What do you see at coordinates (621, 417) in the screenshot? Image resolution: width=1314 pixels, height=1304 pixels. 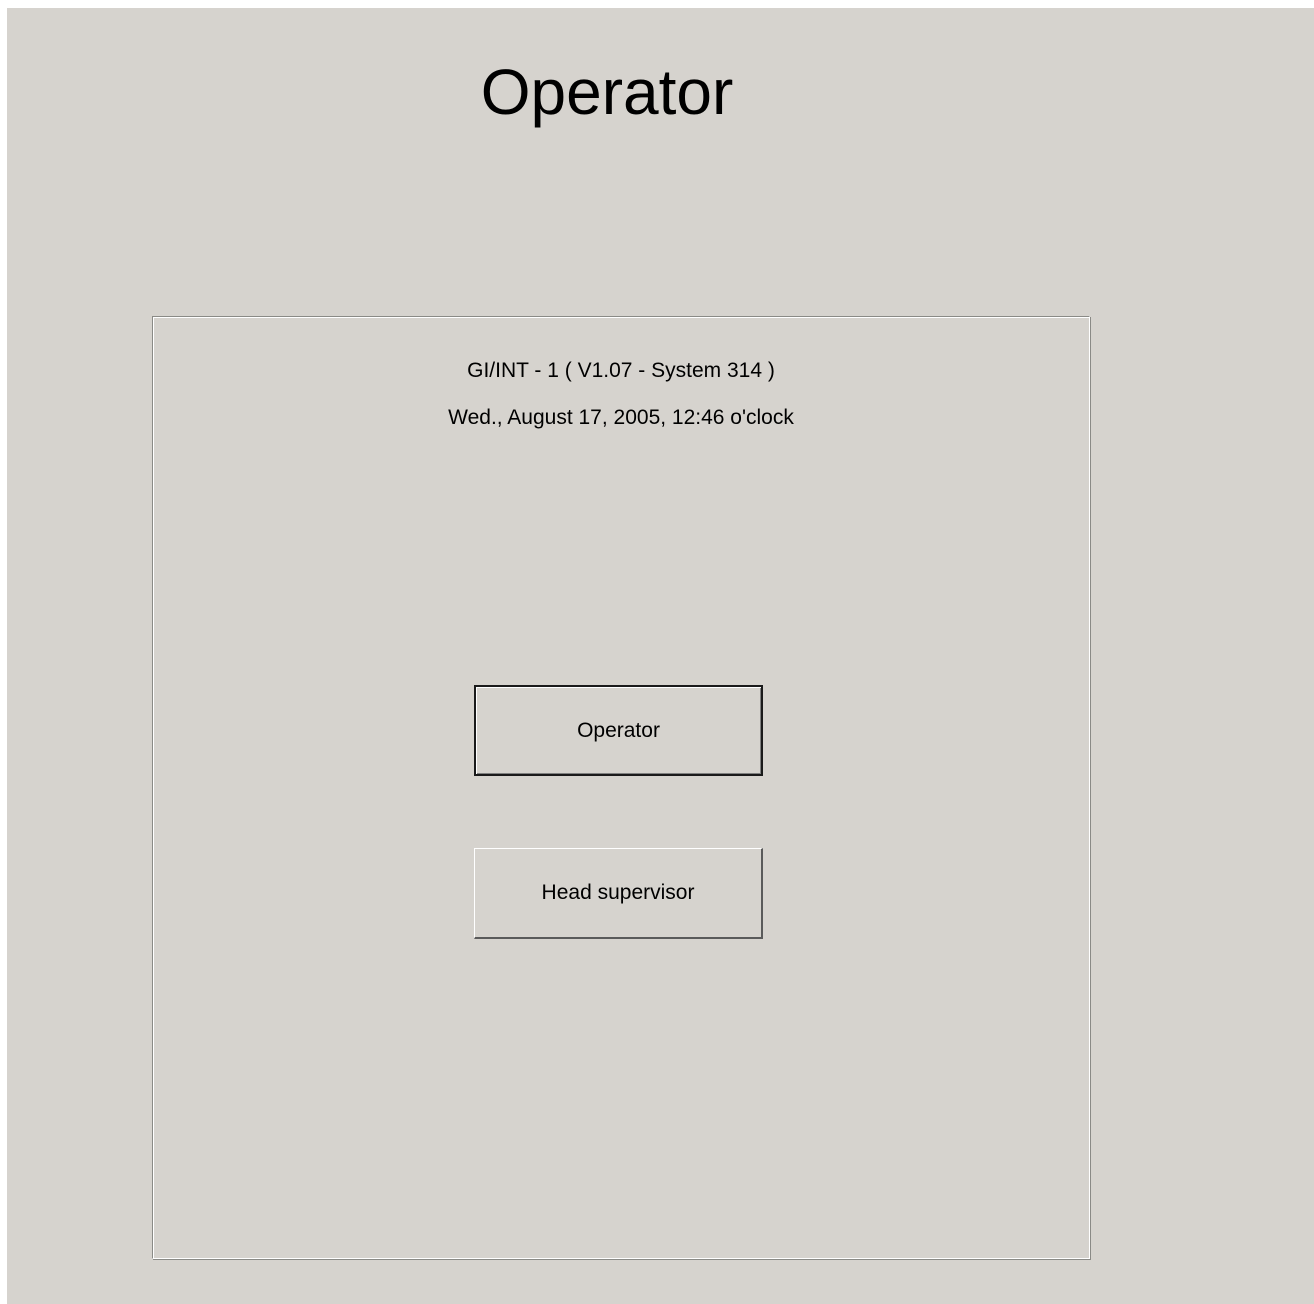 I see `date-time-text: Wed., August 17, 2005, 12:46 o'clock` at bounding box center [621, 417].